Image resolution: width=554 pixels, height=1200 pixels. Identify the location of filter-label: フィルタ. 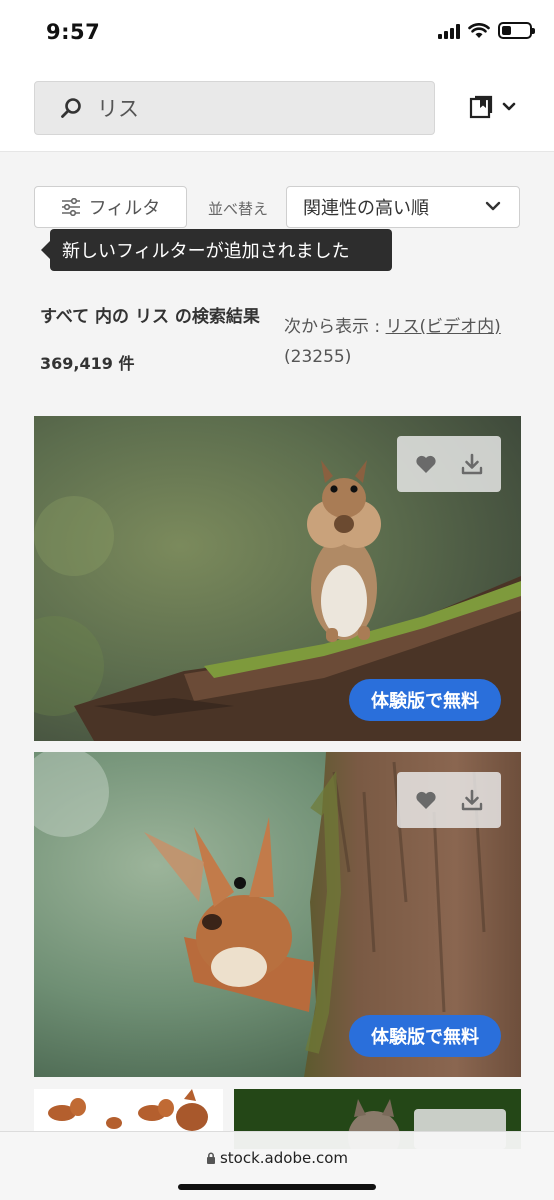
(124, 208).